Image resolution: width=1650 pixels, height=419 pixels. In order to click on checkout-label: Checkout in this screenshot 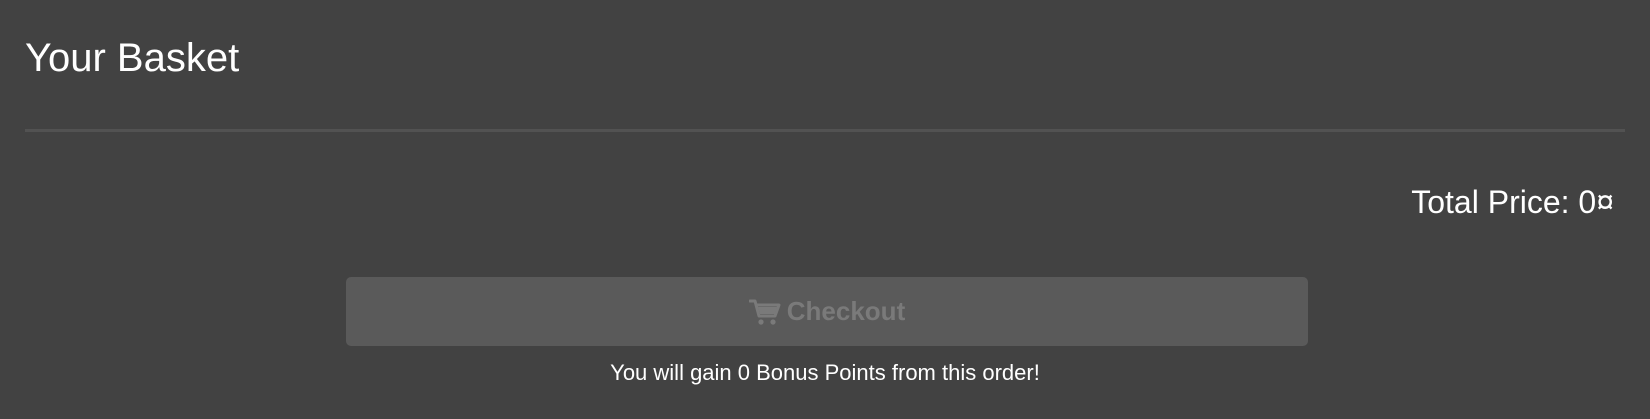, I will do `click(846, 311)`.